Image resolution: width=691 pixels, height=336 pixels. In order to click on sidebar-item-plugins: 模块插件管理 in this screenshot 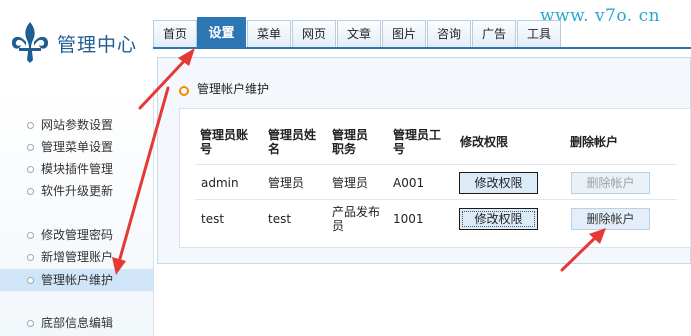, I will do `click(76, 169)`.